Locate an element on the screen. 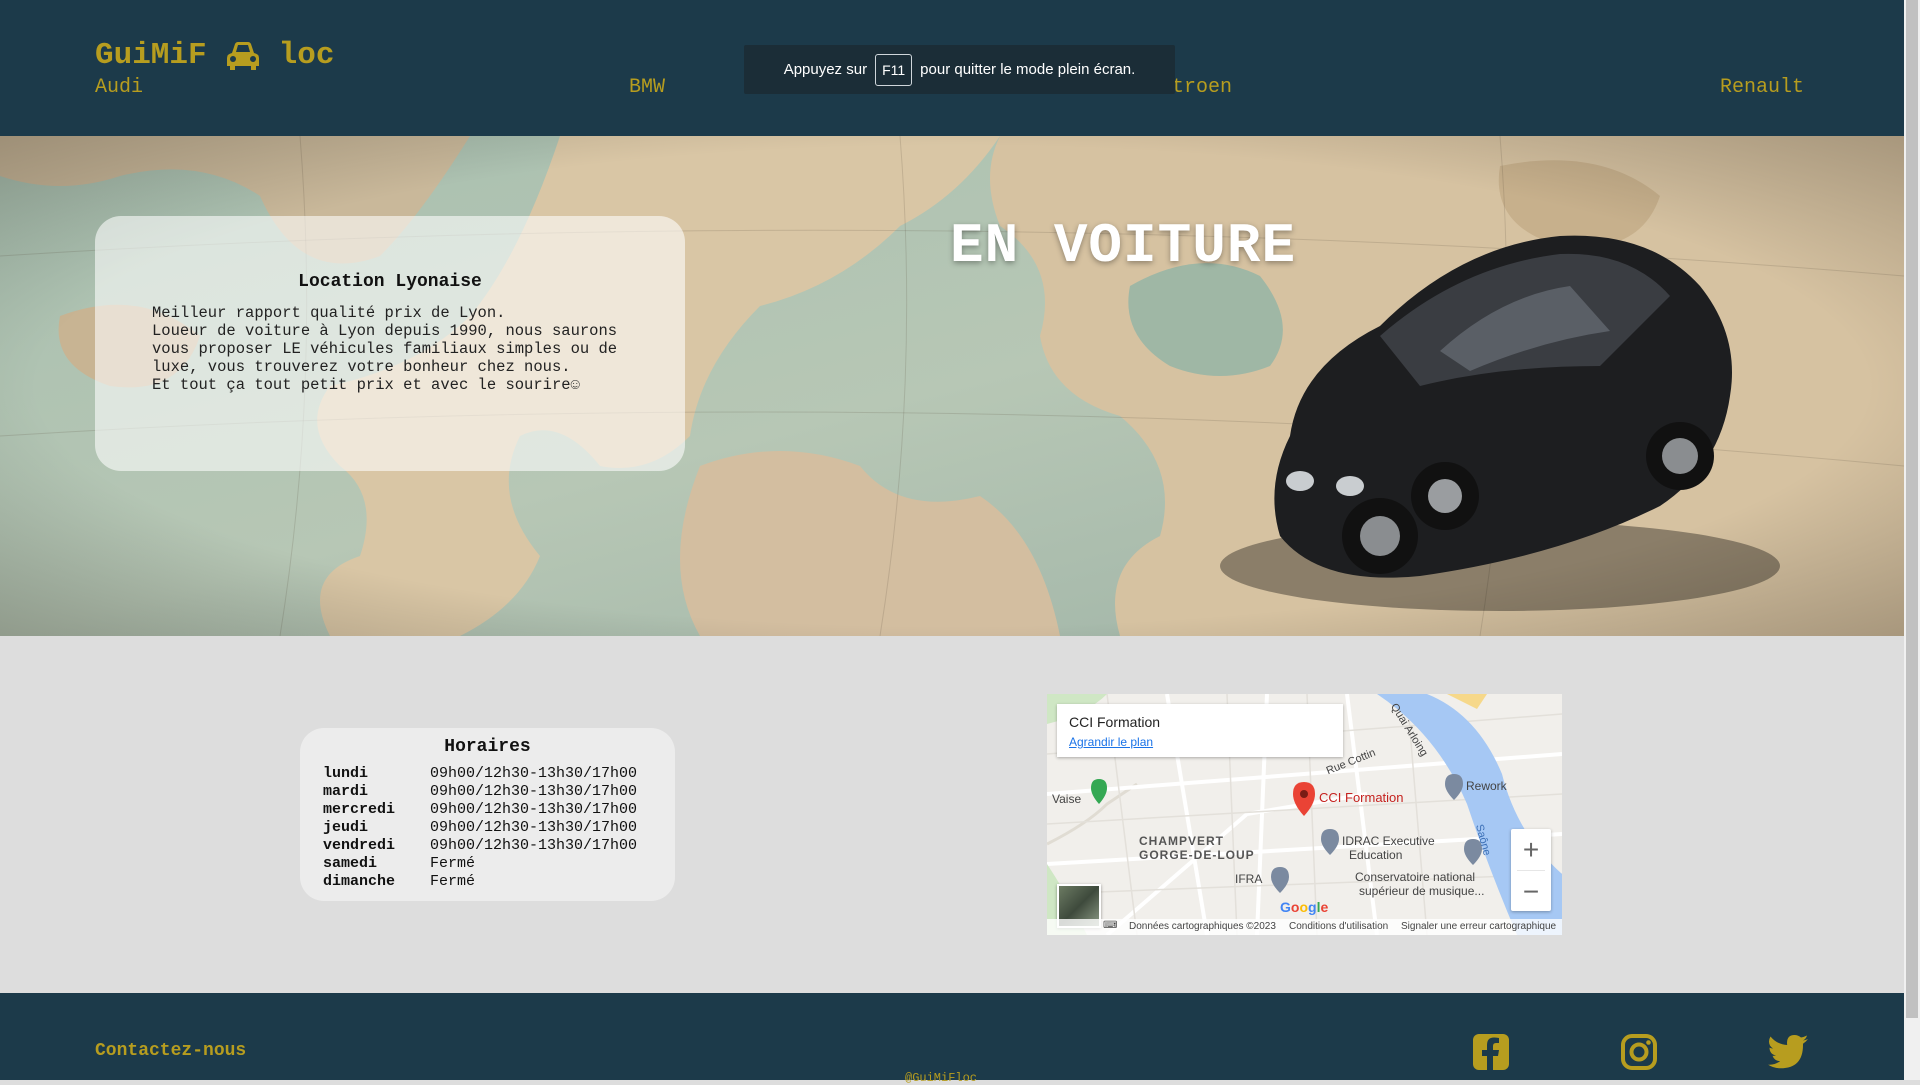  copyright-text: @GuiMiFloc is located at coordinates (941, 1078).